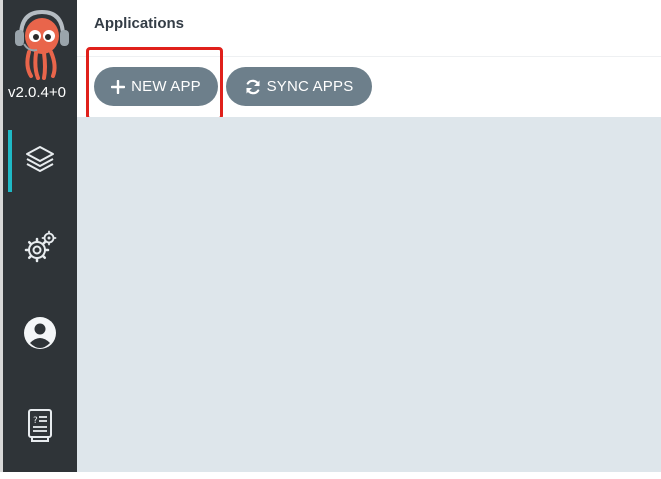  I want to click on settings-gears-icon, so click(40, 249).